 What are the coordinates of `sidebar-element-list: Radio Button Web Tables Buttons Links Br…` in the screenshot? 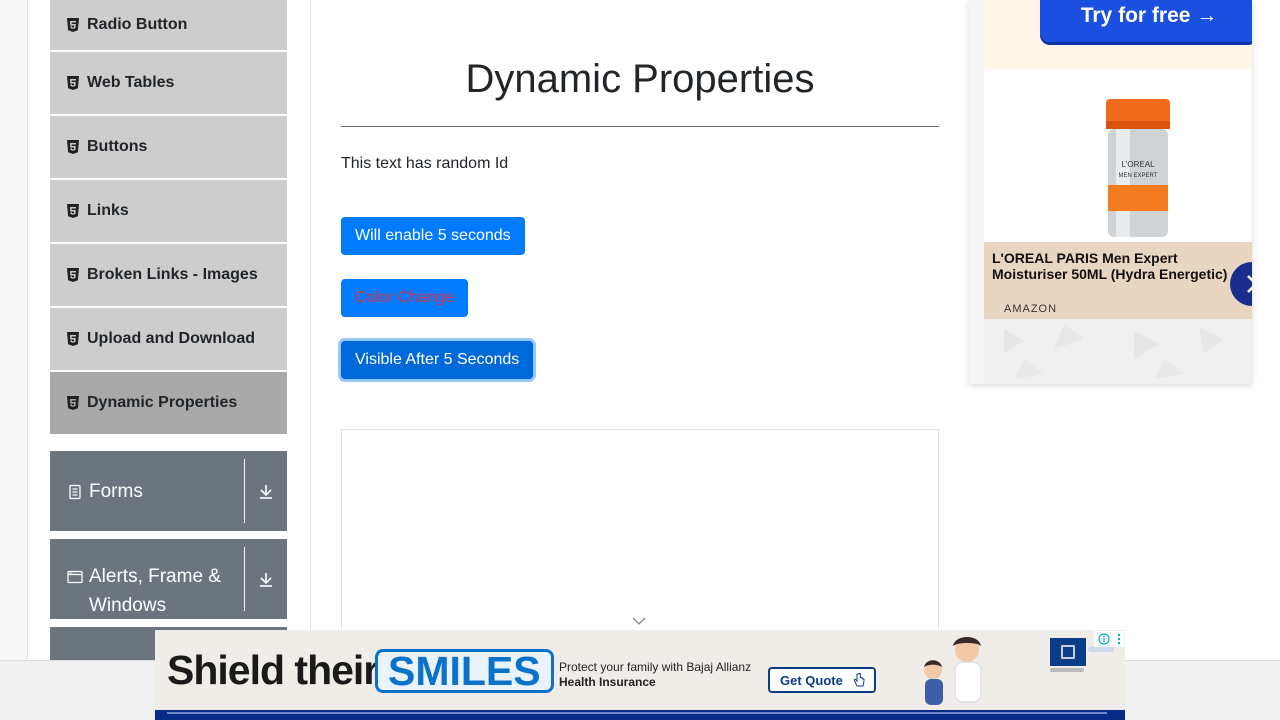 It's located at (168, 217).